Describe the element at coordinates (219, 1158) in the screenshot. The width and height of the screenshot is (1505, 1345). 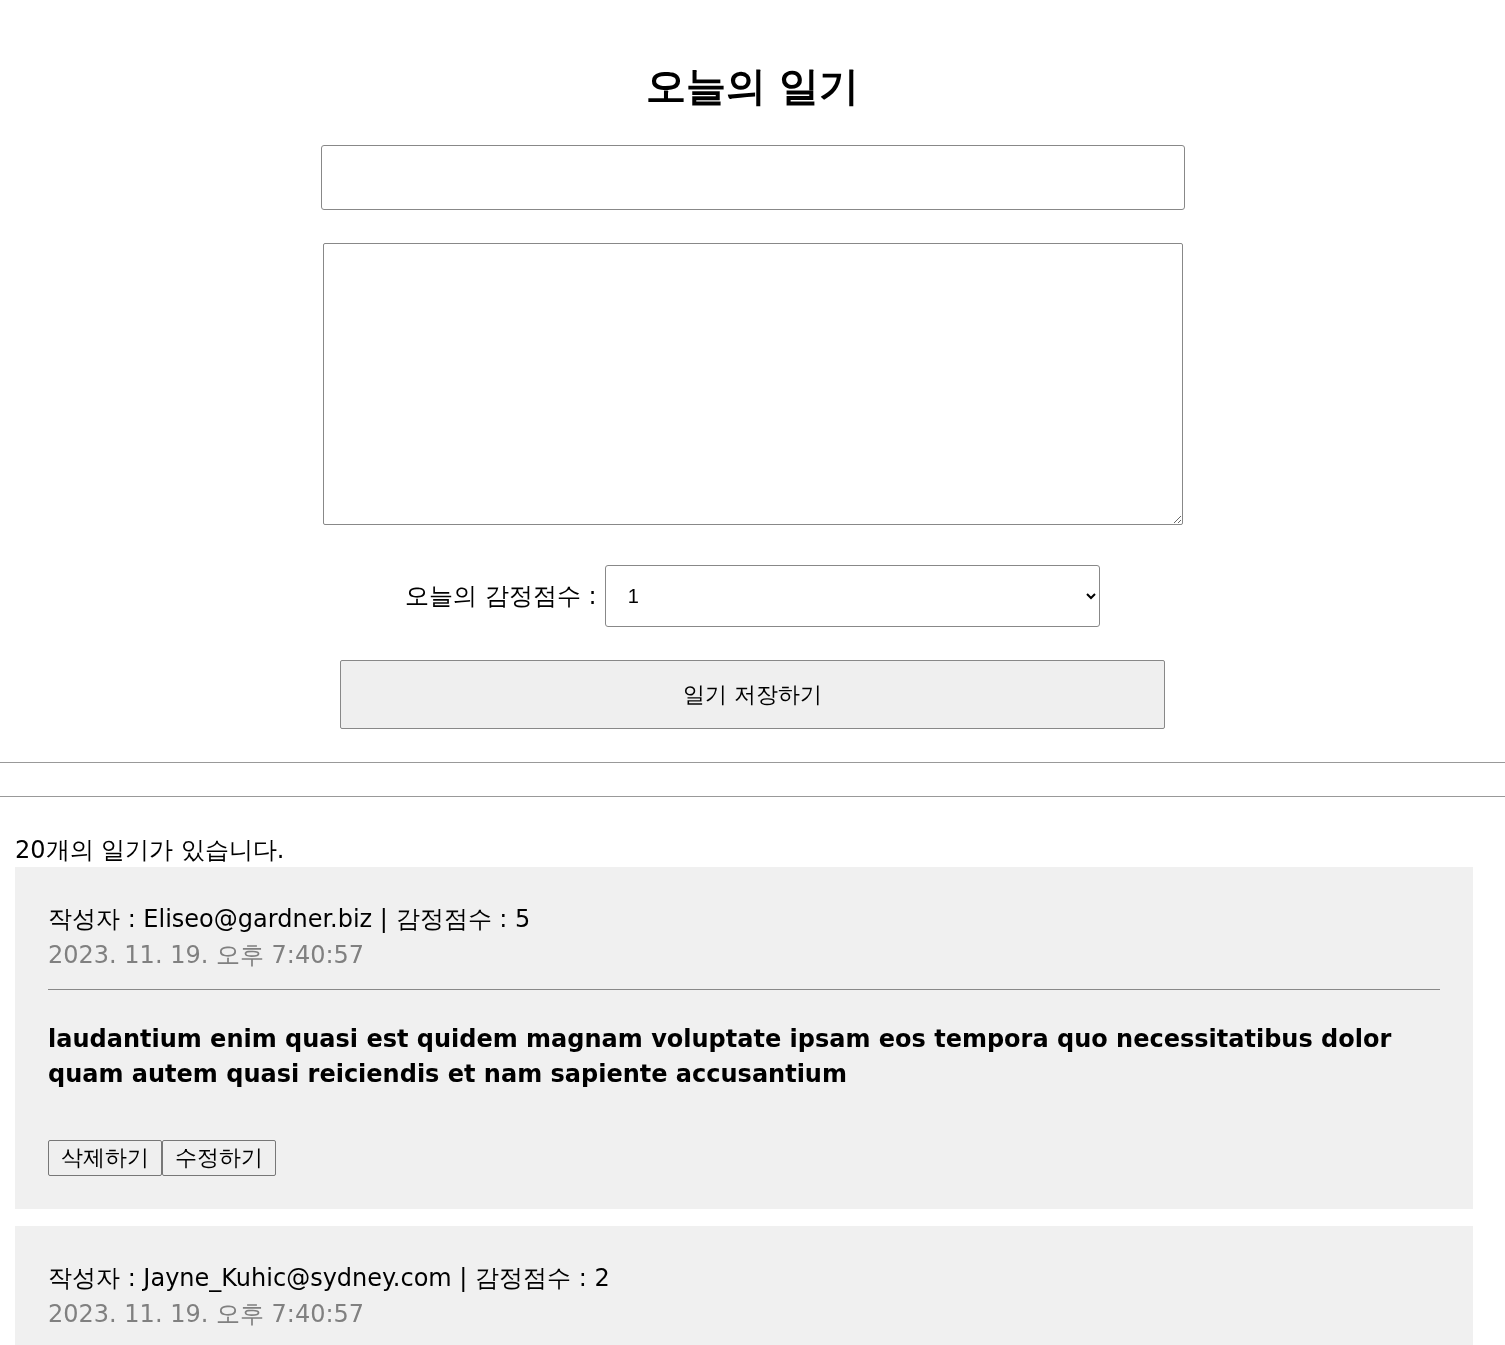
I see `diary-action-button: 수정하기` at that location.